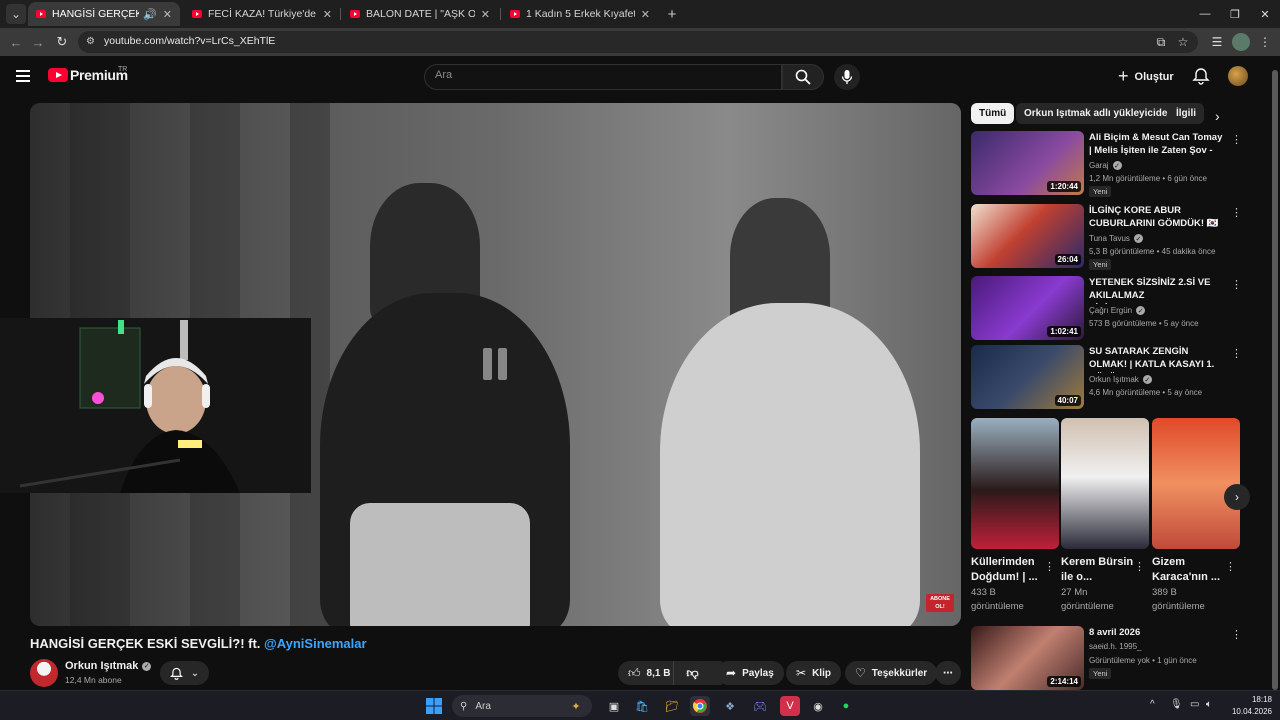 This screenshot has width=1280, height=720. I want to click on app-icon: ❖, so click(730, 706).